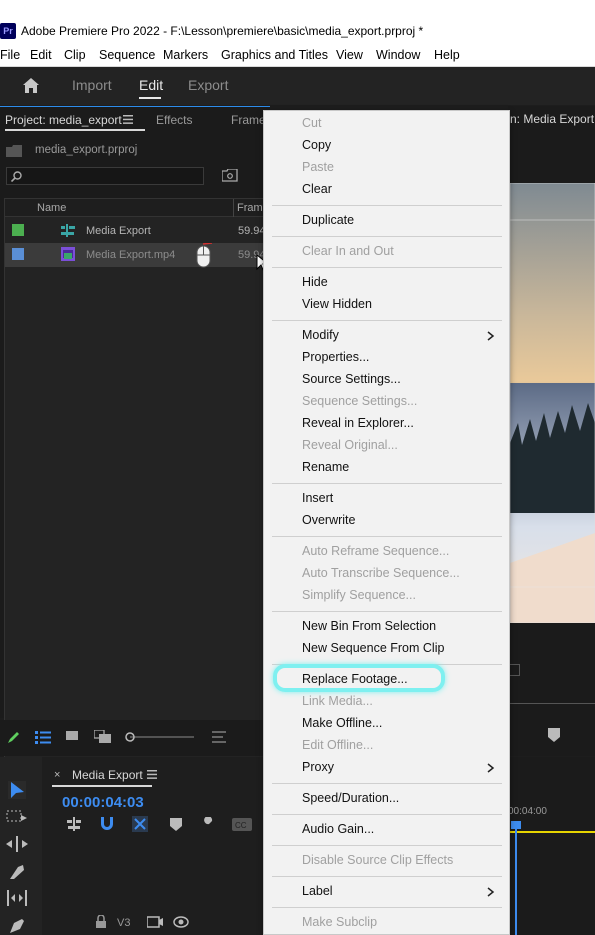  What do you see at coordinates (72, 737) in the screenshot?
I see `icon-view-icon` at bounding box center [72, 737].